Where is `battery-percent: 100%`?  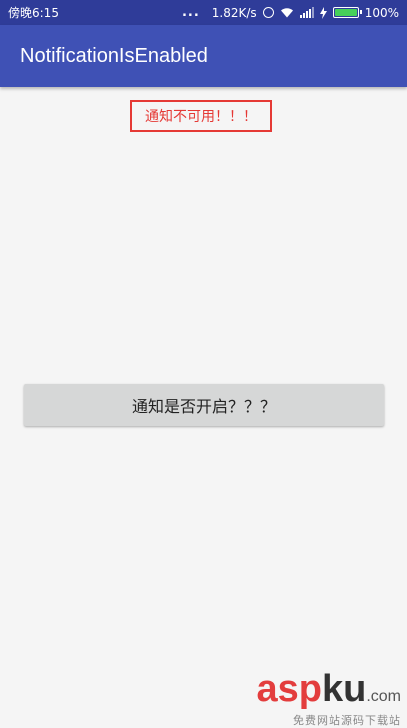
battery-percent: 100% is located at coordinates (381, 12).